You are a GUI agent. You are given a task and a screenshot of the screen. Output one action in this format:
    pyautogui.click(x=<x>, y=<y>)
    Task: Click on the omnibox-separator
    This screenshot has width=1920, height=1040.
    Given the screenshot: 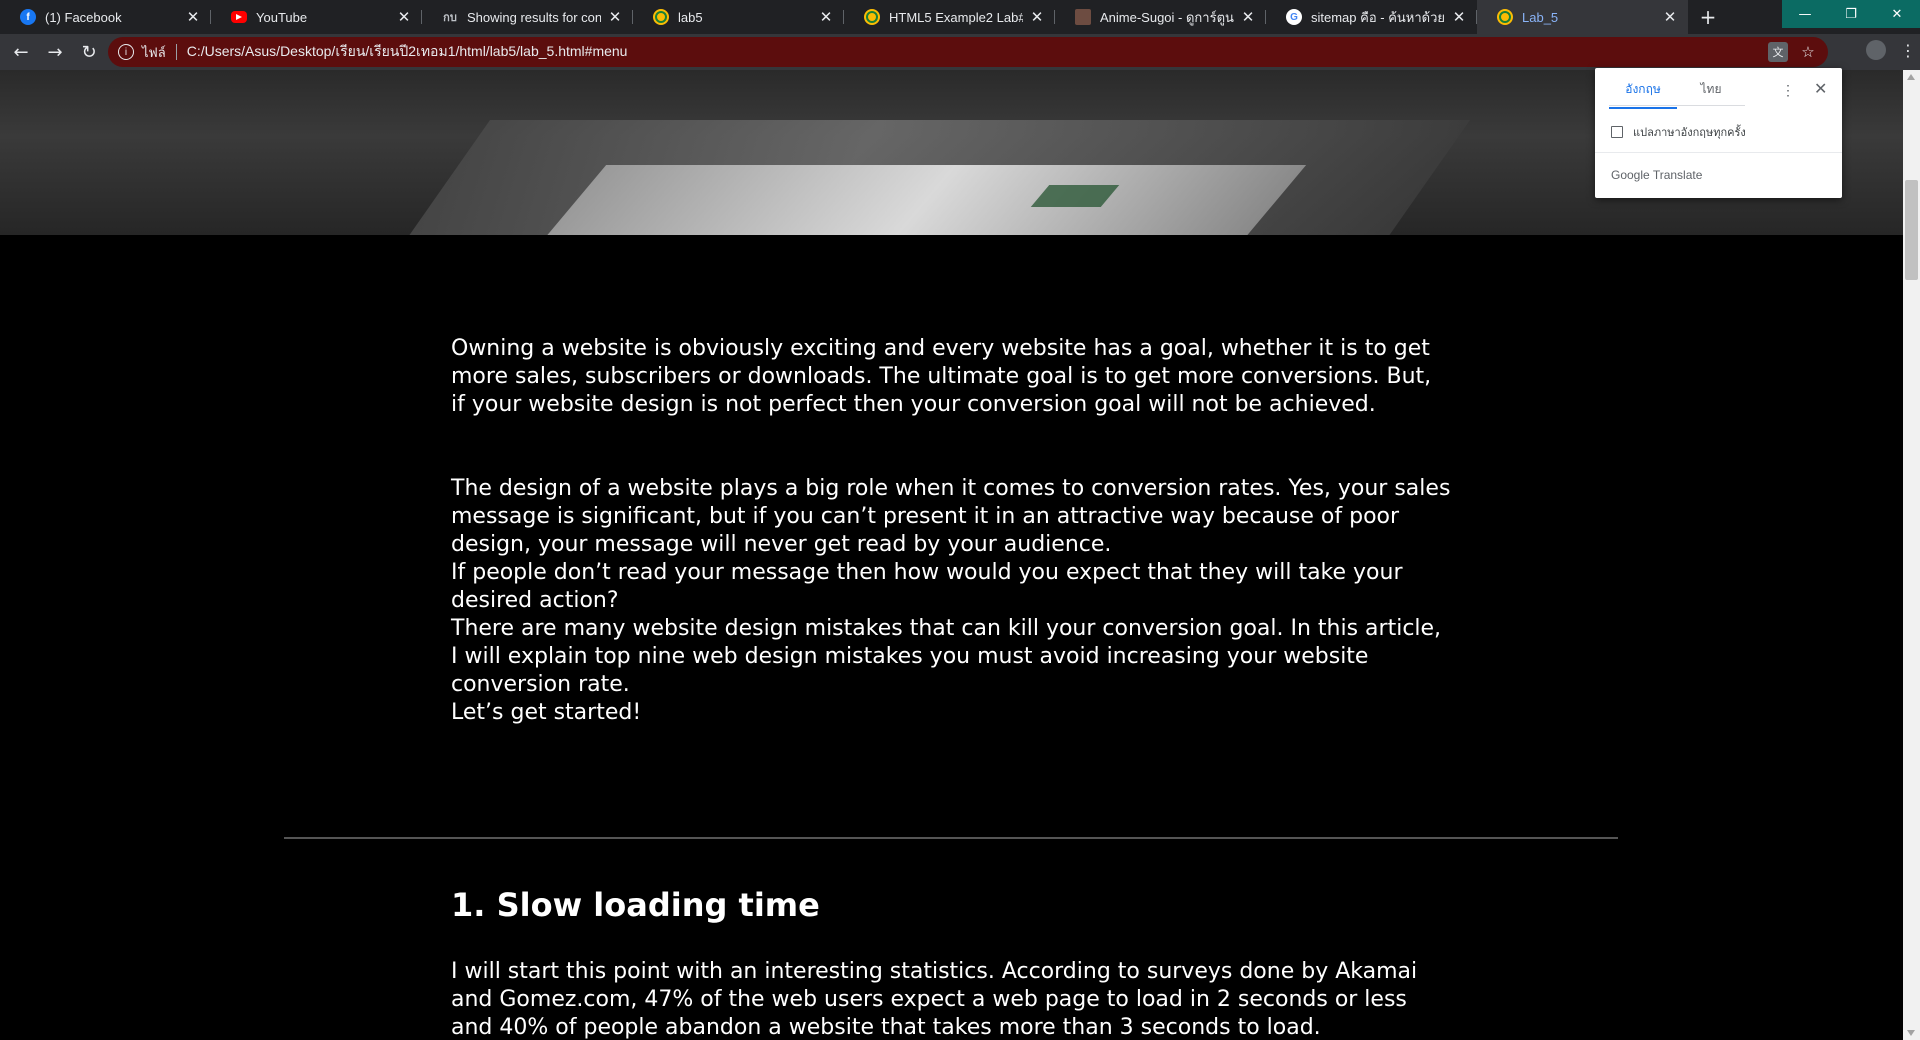 What is the action you would take?
    pyautogui.click(x=176, y=52)
    